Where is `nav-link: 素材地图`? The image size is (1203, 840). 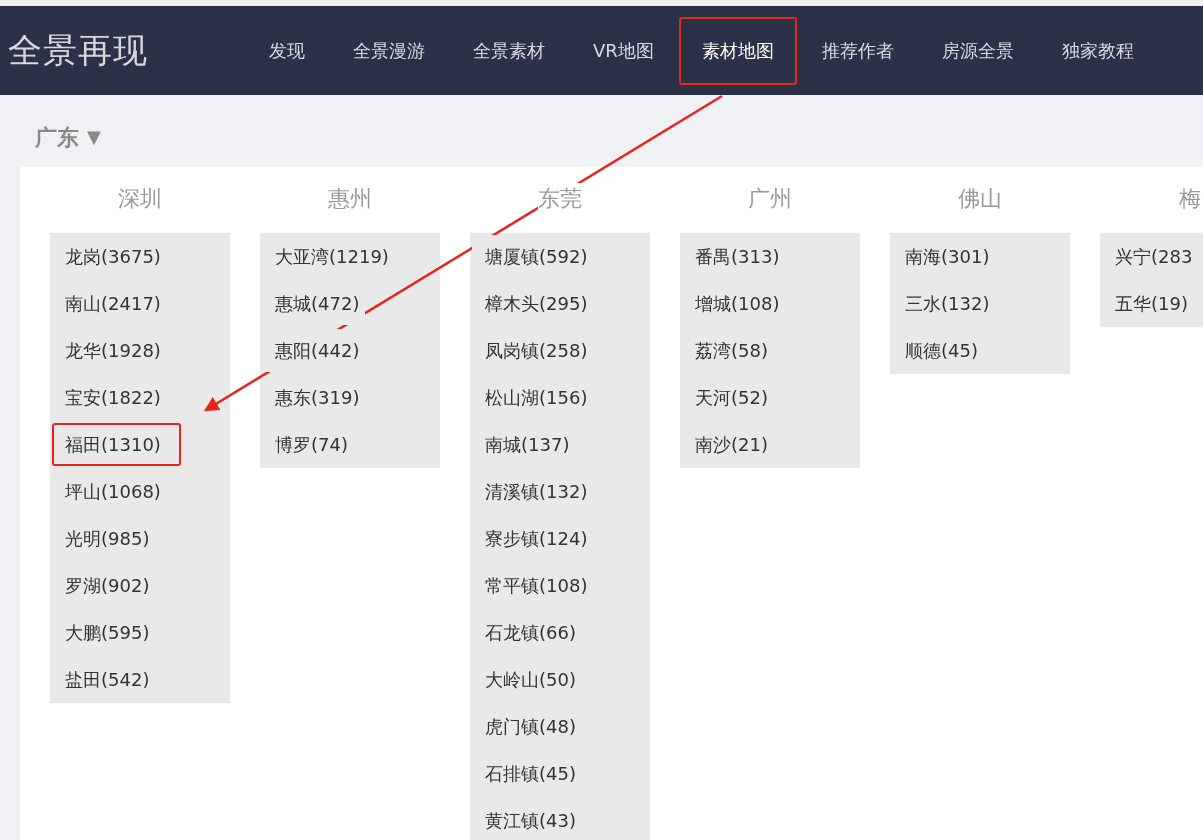
nav-link: 素材地图 is located at coordinates (737, 50).